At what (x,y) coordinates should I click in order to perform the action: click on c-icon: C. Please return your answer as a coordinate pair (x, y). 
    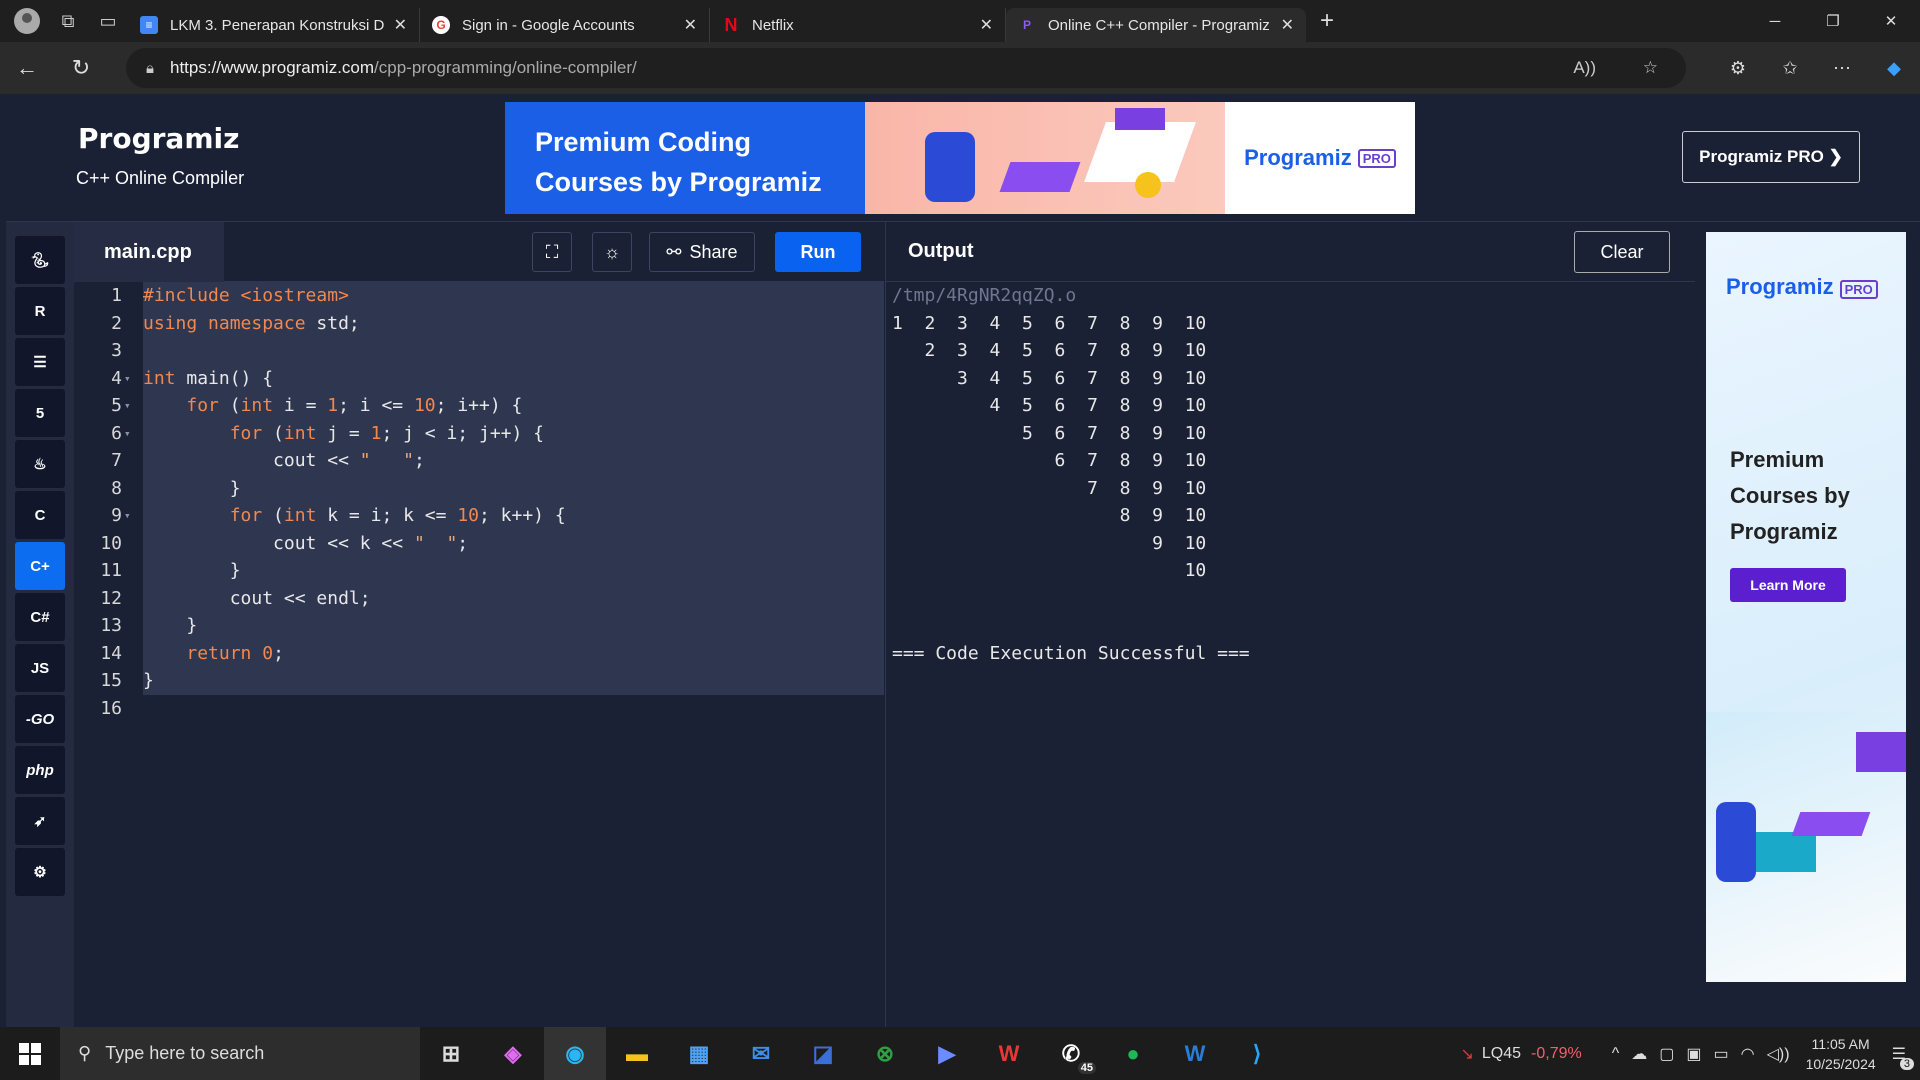
    Looking at the image, I should click on (40, 515).